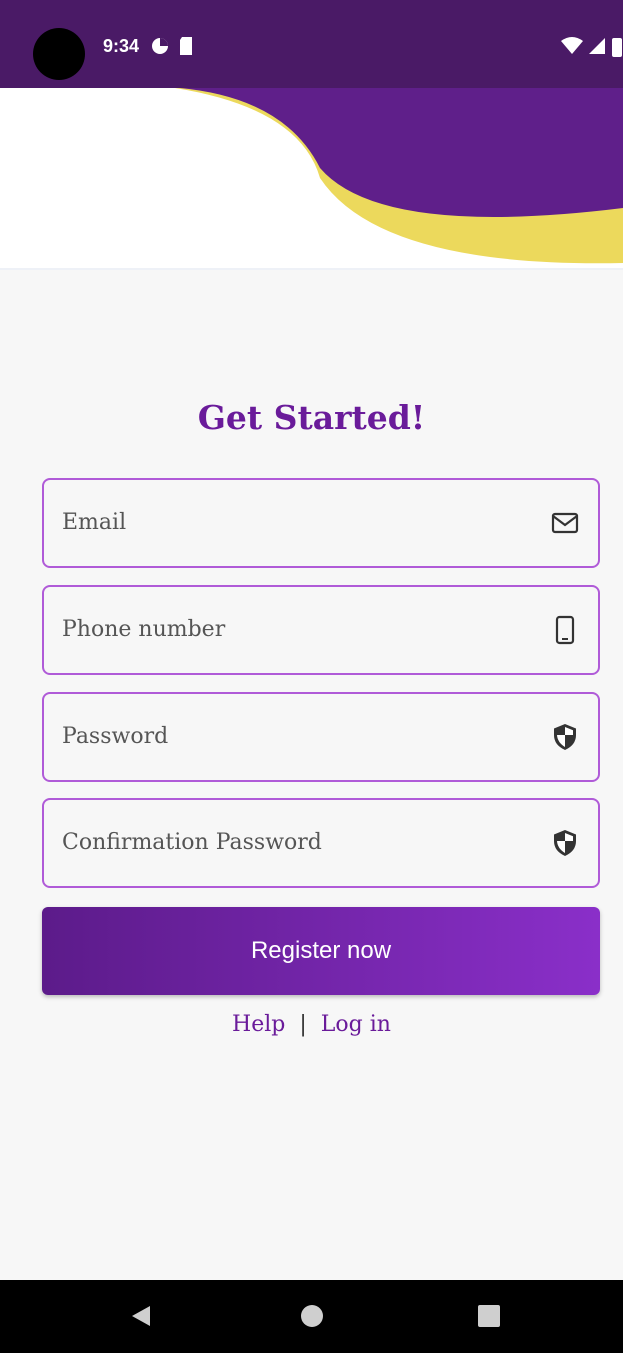 The height and width of the screenshot is (1353, 623). I want to click on phone-icon, so click(565, 630).